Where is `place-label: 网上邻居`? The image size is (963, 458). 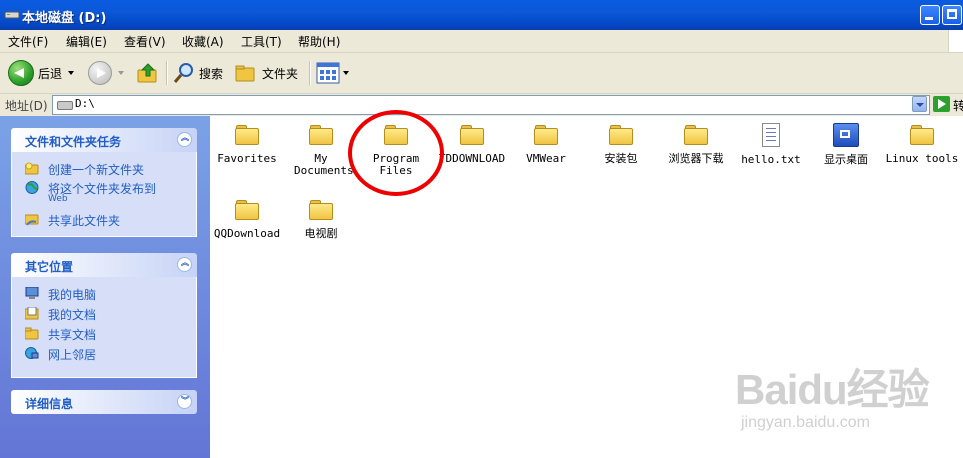 place-label: 网上邻居 is located at coordinates (72, 355).